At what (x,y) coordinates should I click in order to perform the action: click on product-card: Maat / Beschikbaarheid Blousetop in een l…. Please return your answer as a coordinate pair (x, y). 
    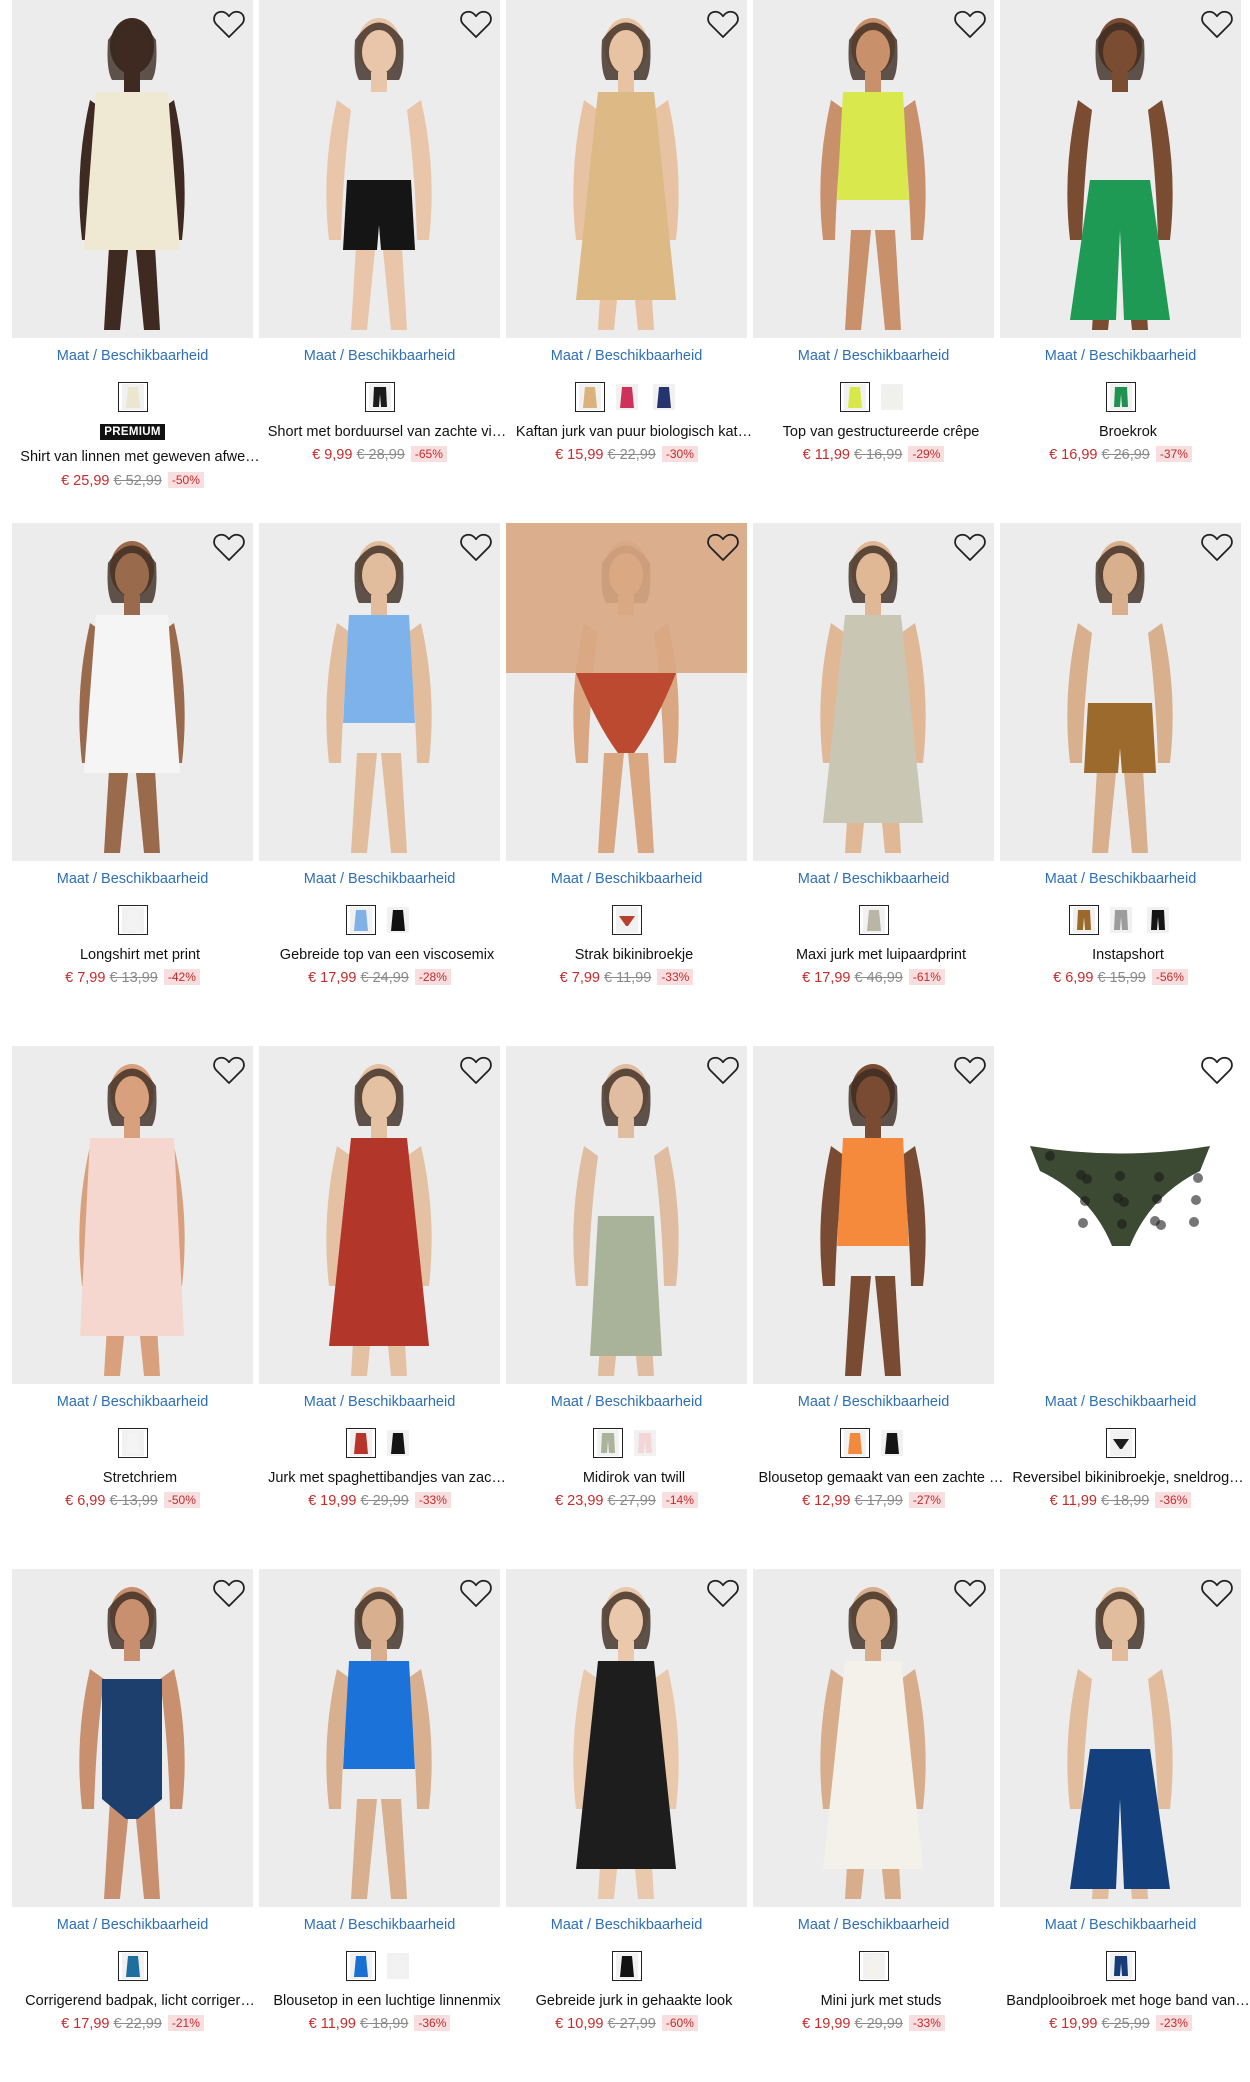
    Looking at the image, I should click on (382, 1819).